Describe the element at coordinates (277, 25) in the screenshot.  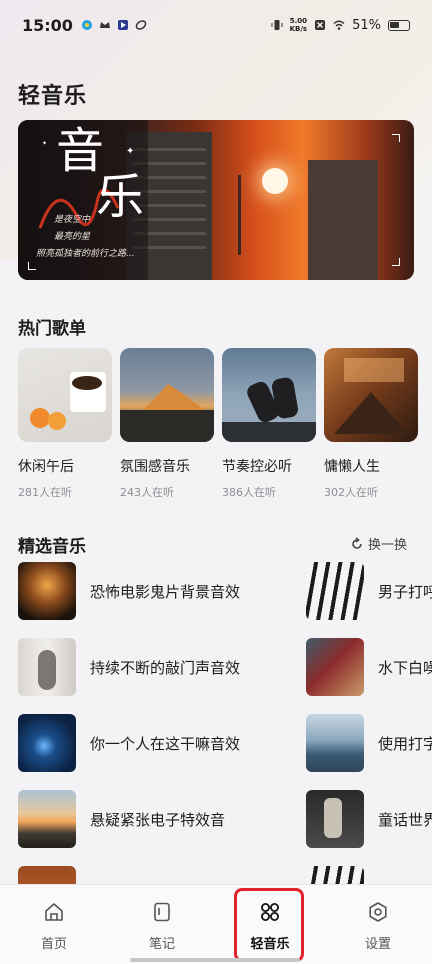
I see `vibrate-icon` at that location.